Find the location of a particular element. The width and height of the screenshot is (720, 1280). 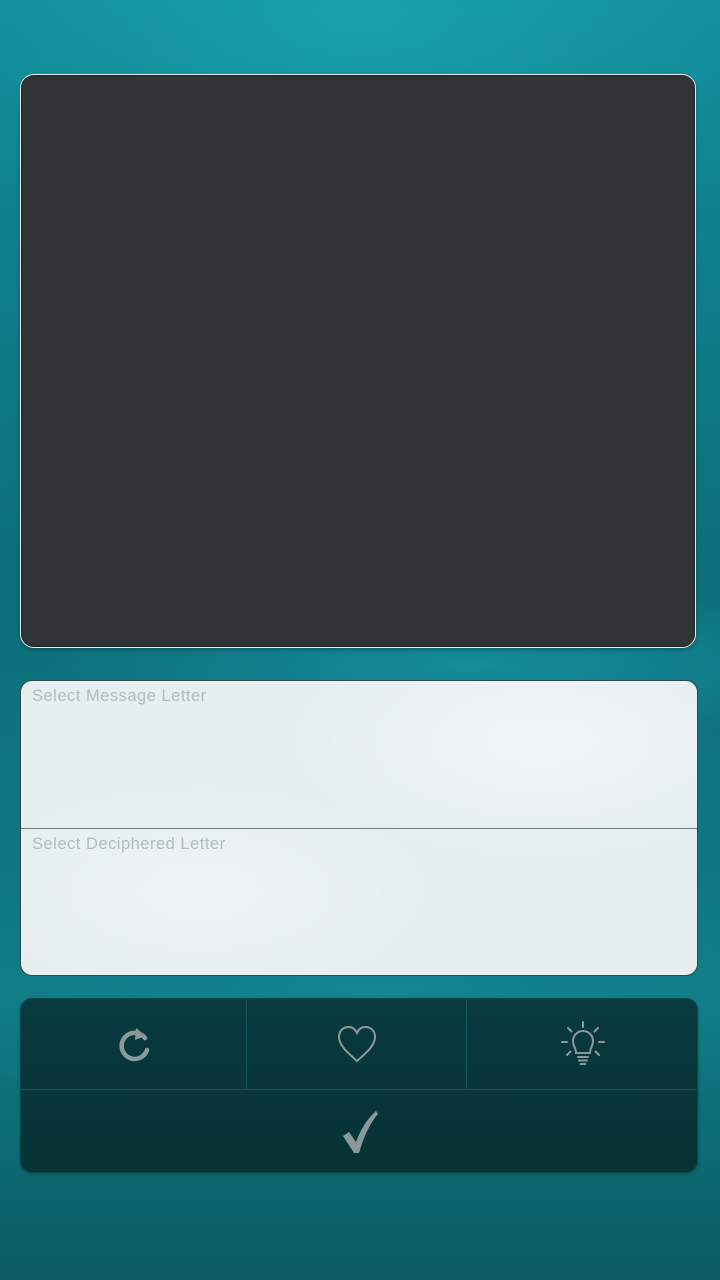

heart-icon is located at coordinates (356, 1044).